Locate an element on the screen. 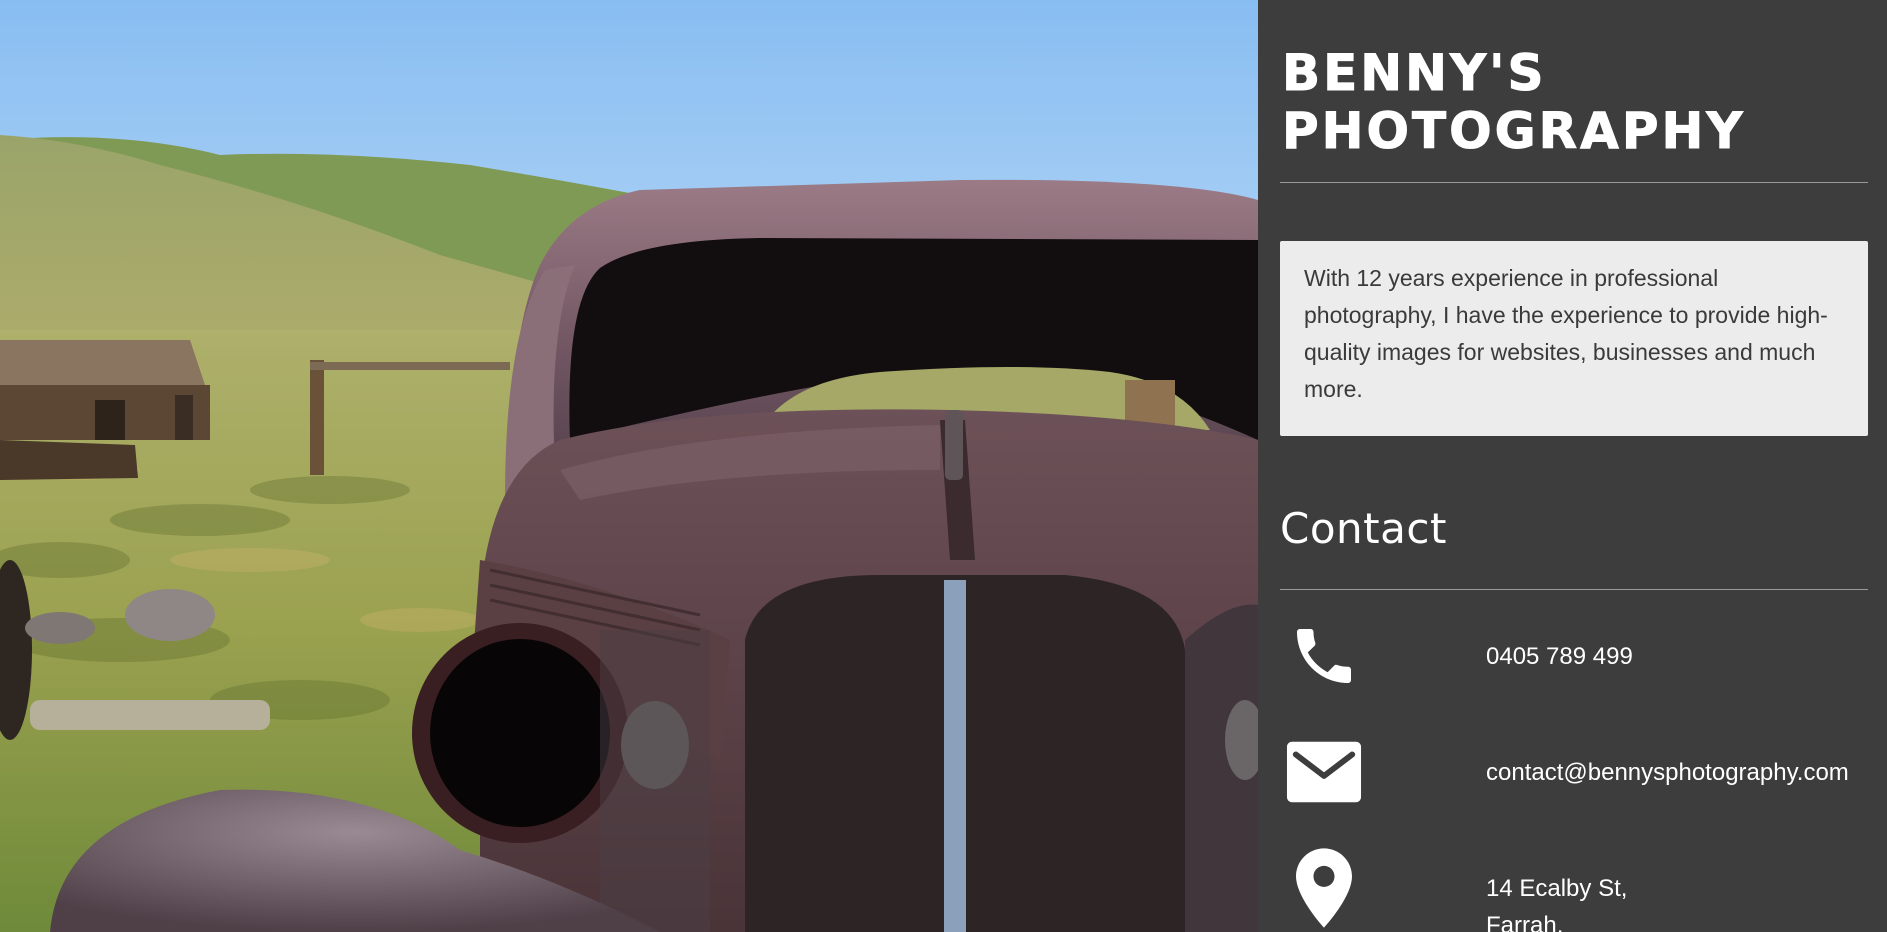 The image size is (1887, 932). email-link: contact@bennysphotography.com is located at coordinates (1667, 772).